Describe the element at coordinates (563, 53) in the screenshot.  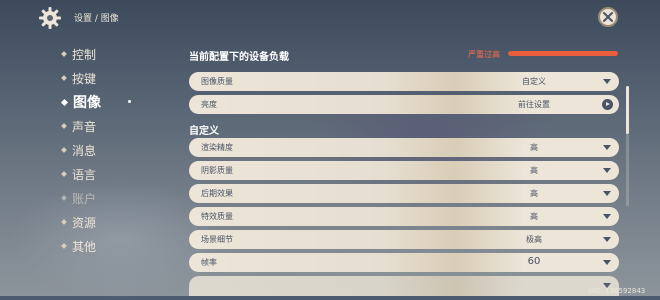
I see `device-load-bar` at that location.